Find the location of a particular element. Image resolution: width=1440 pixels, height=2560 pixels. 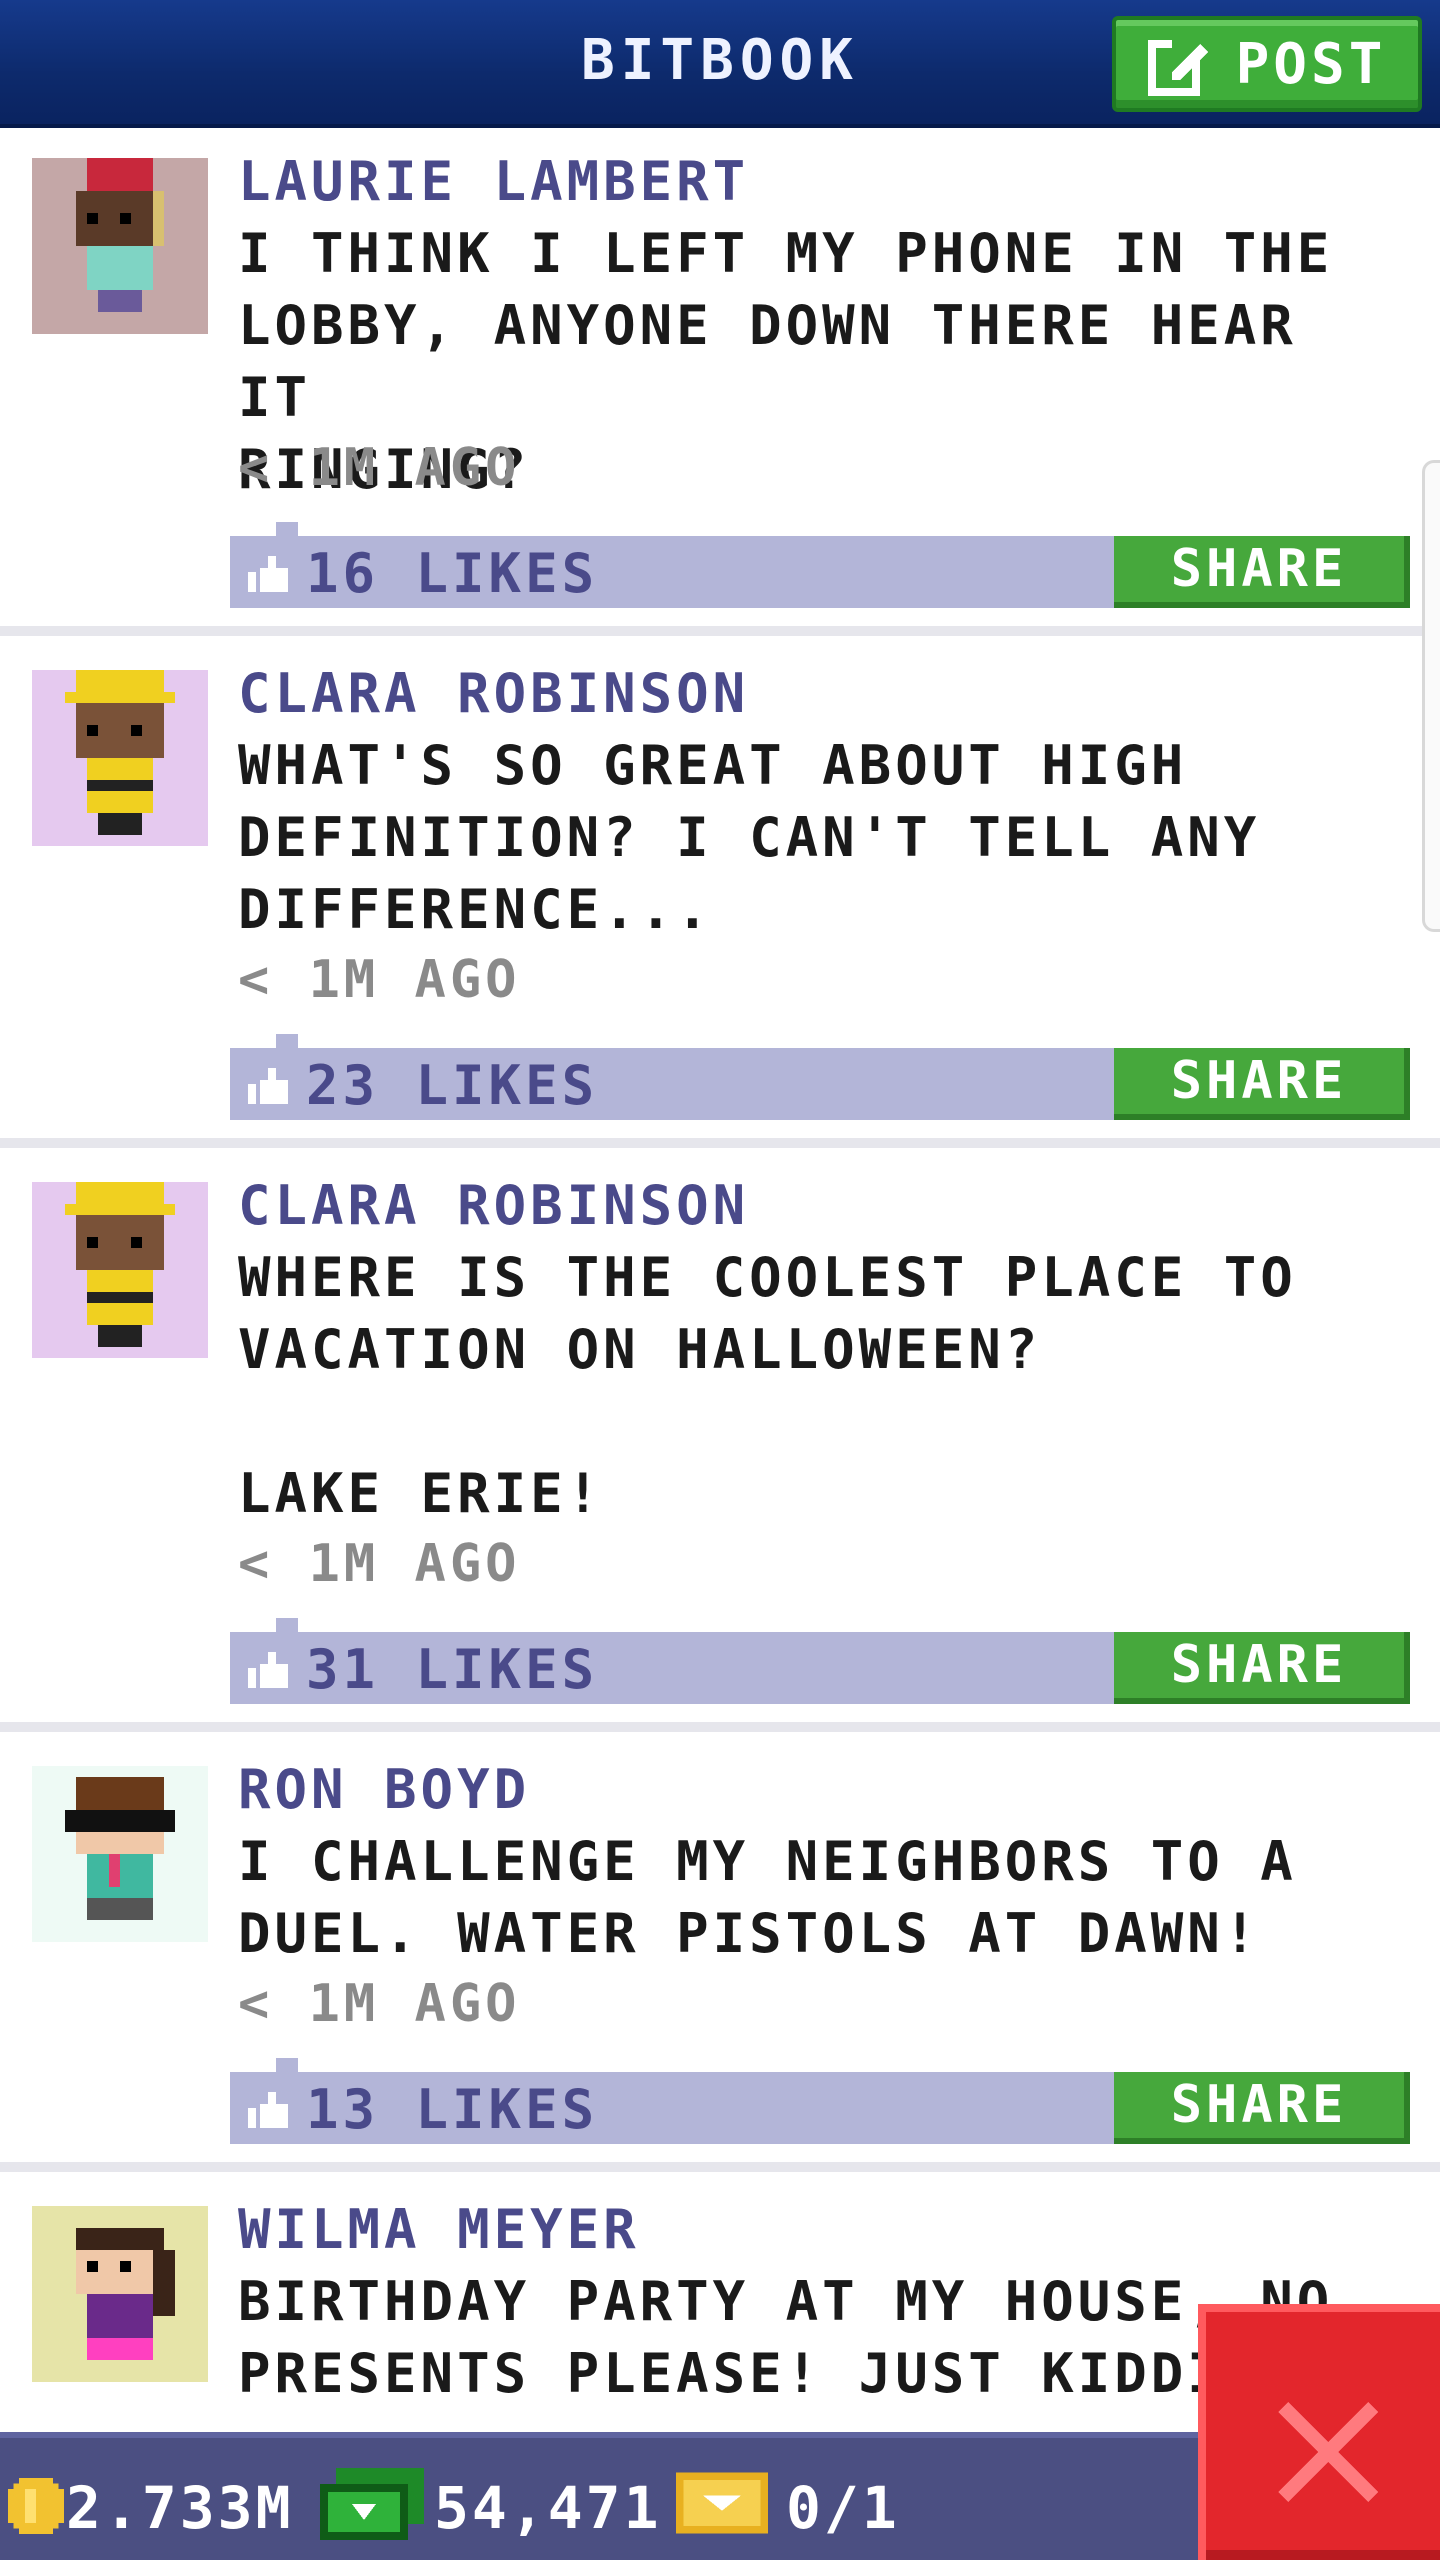

scrollbar is located at coordinates (1431, 696).